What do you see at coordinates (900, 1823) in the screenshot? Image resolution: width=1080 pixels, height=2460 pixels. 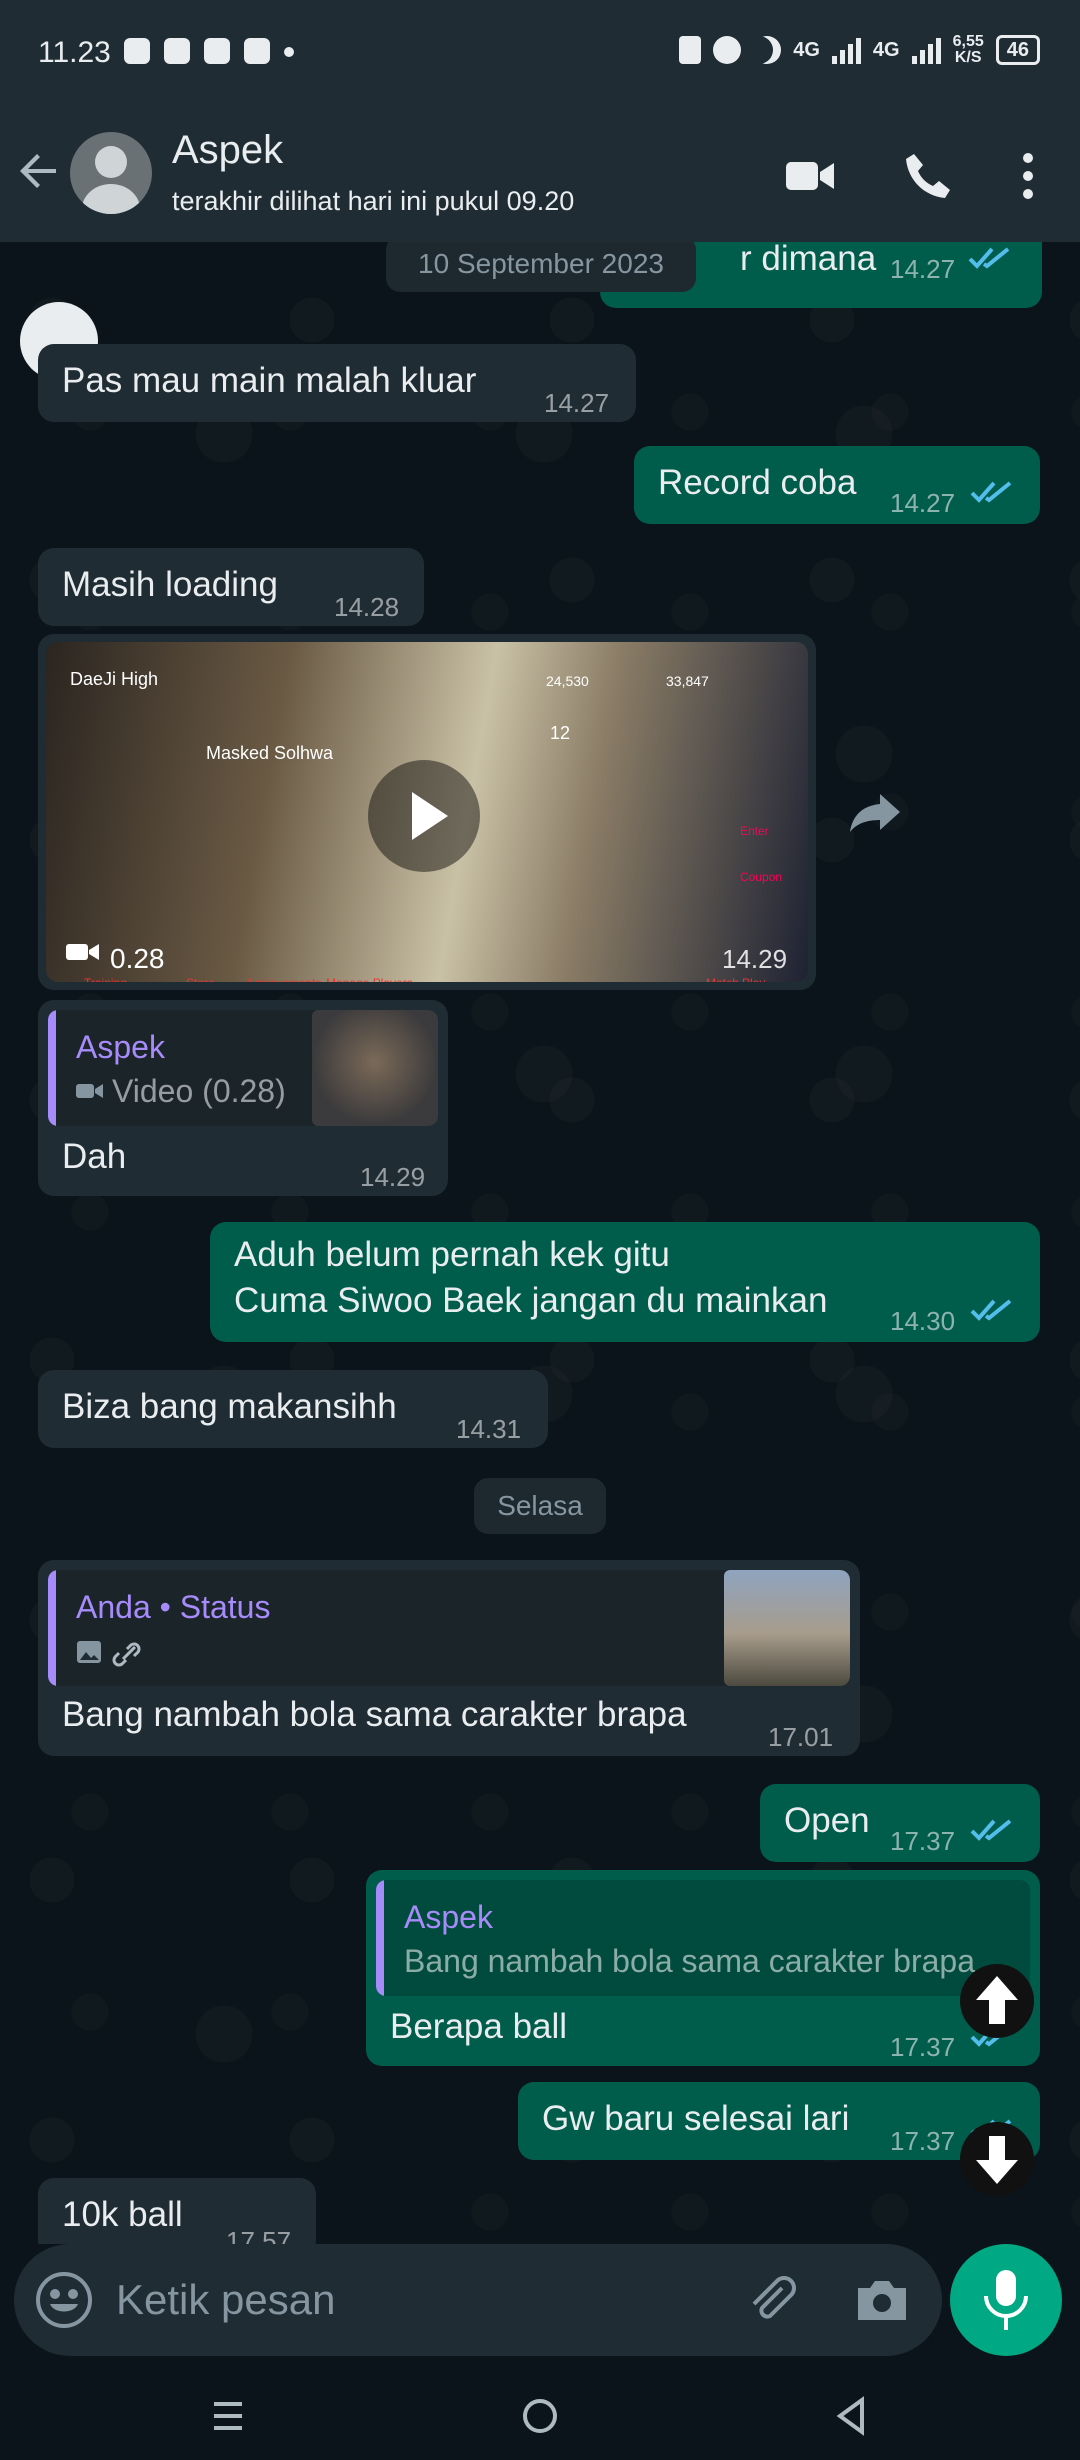 I see `message-outgoing: Open 17.37` at bounding box center [900, 1823].